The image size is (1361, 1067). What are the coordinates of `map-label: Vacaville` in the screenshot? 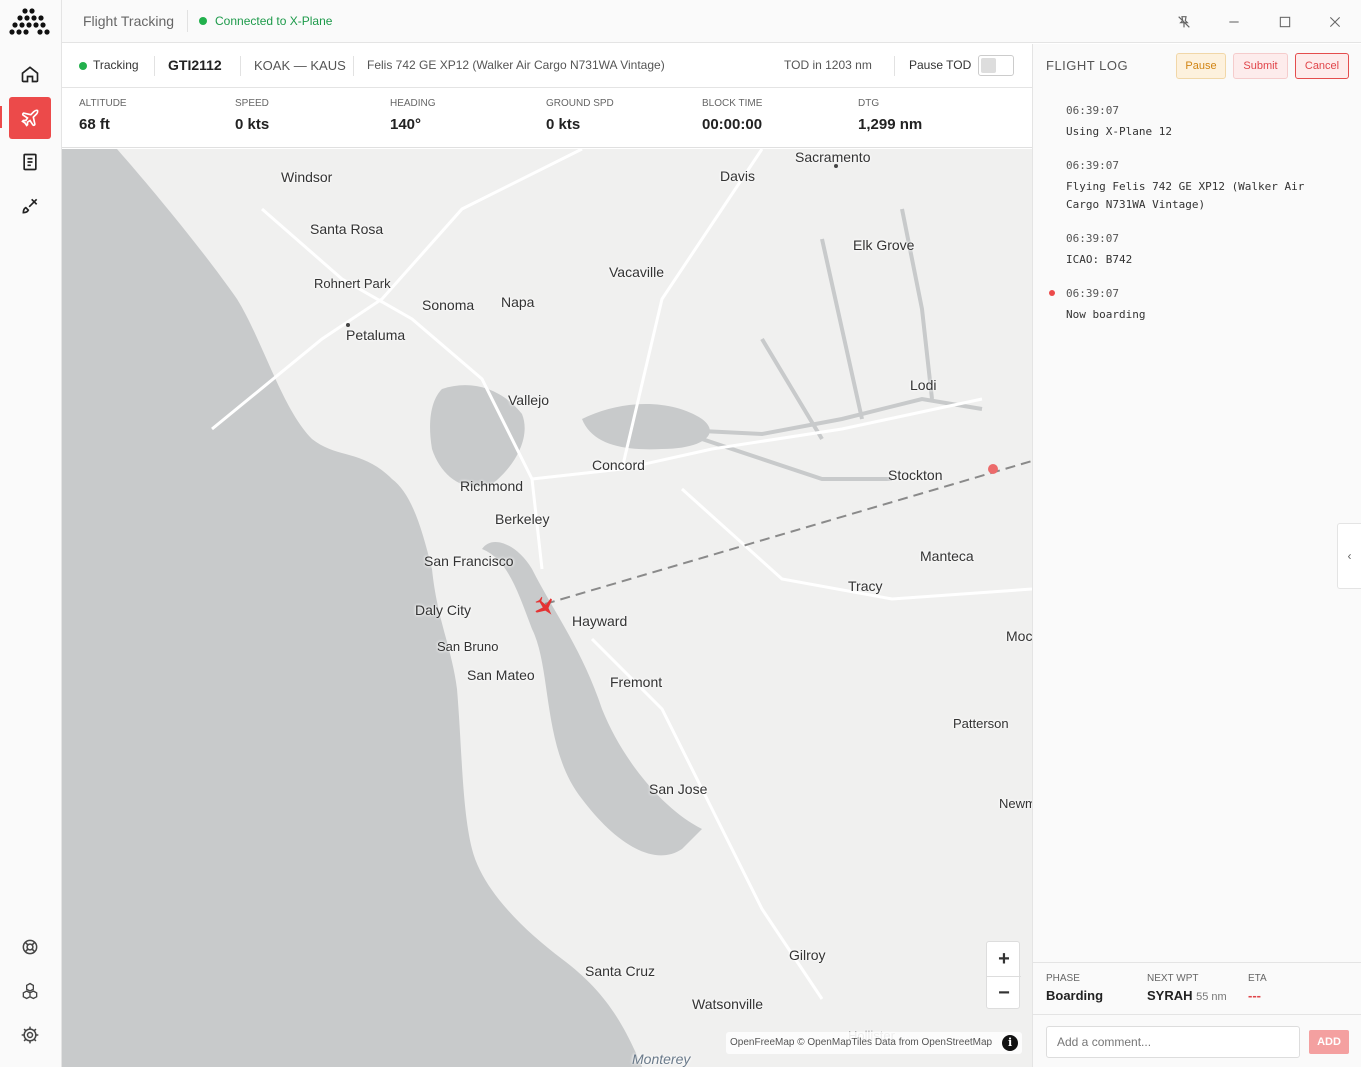 It's located at (636, 272).